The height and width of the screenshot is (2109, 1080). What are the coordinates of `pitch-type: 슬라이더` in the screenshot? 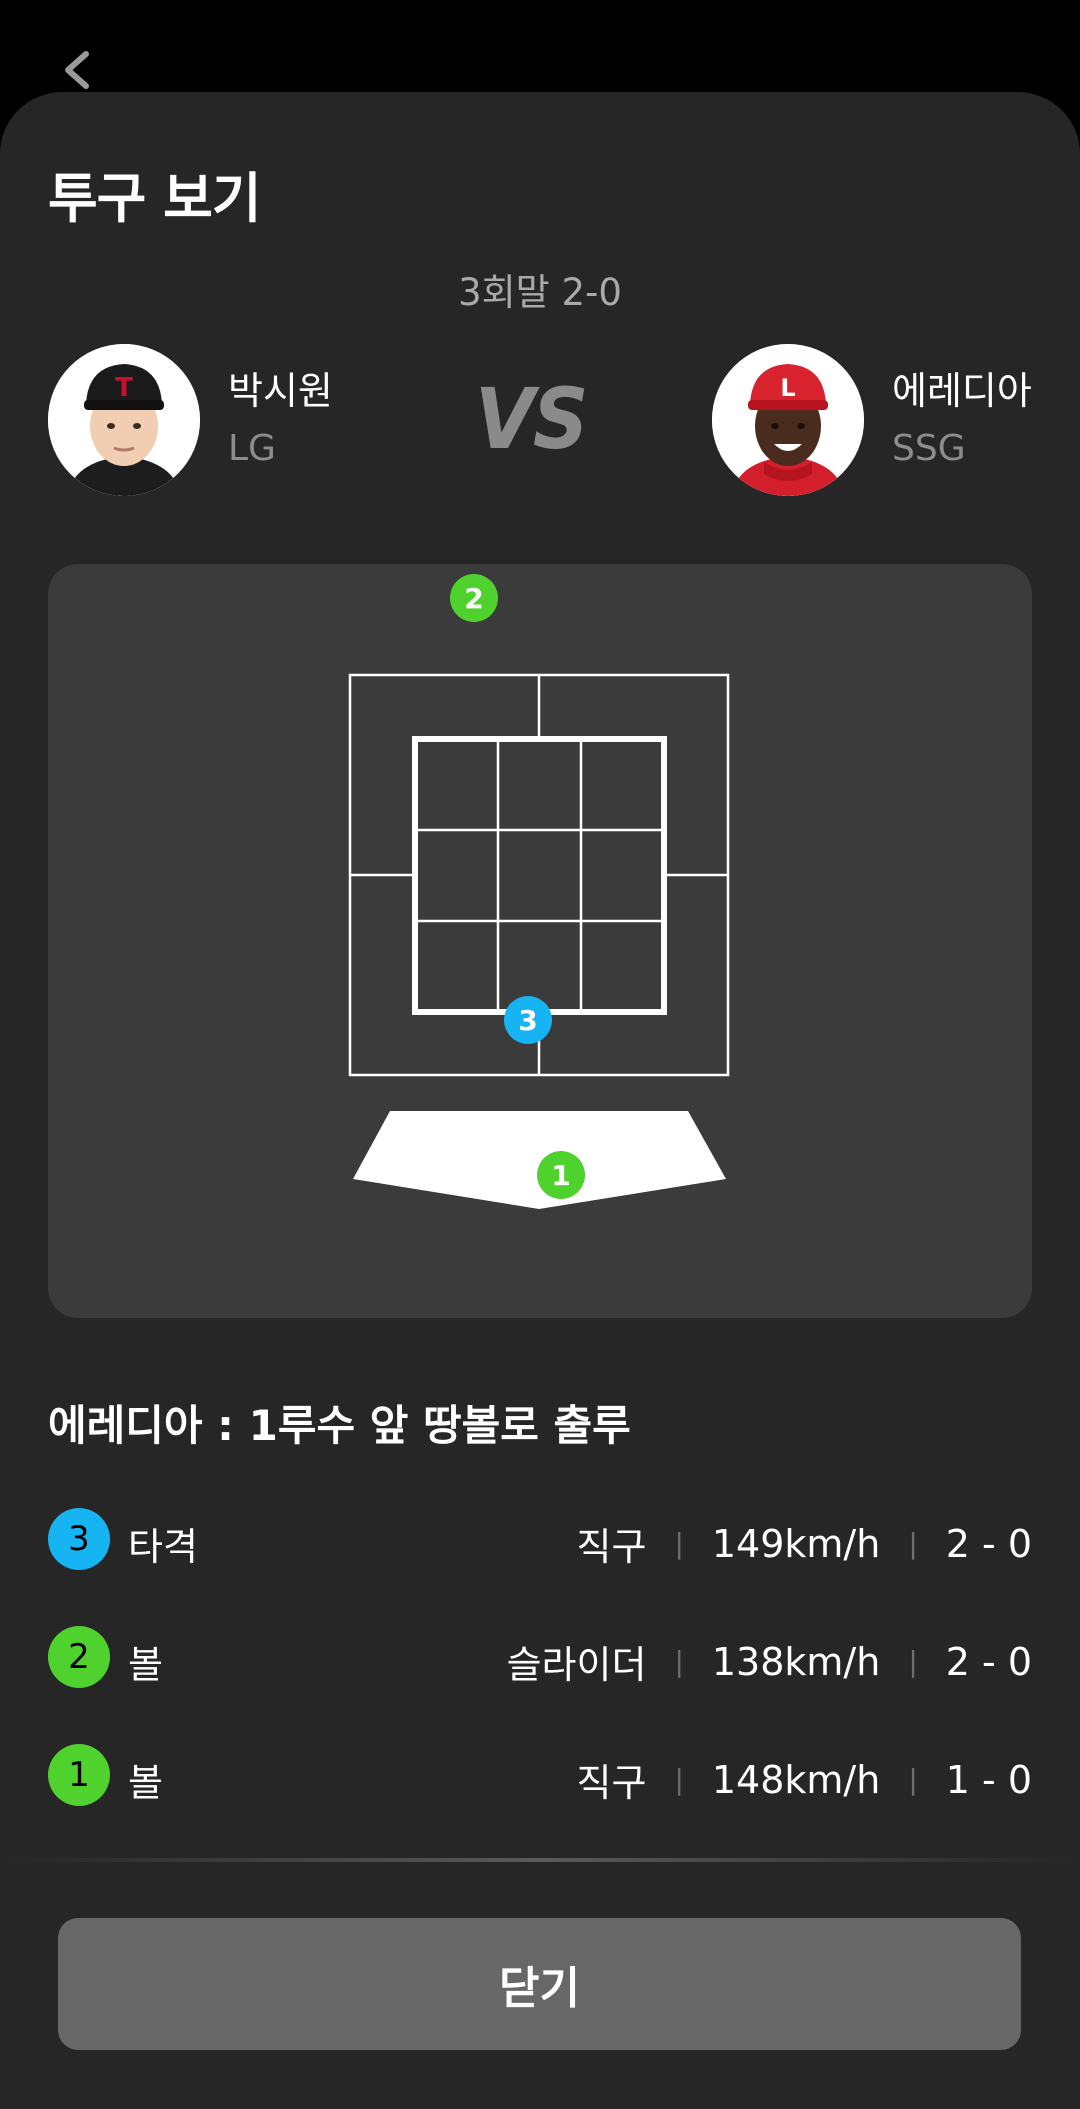 It's located at (576, 1665).